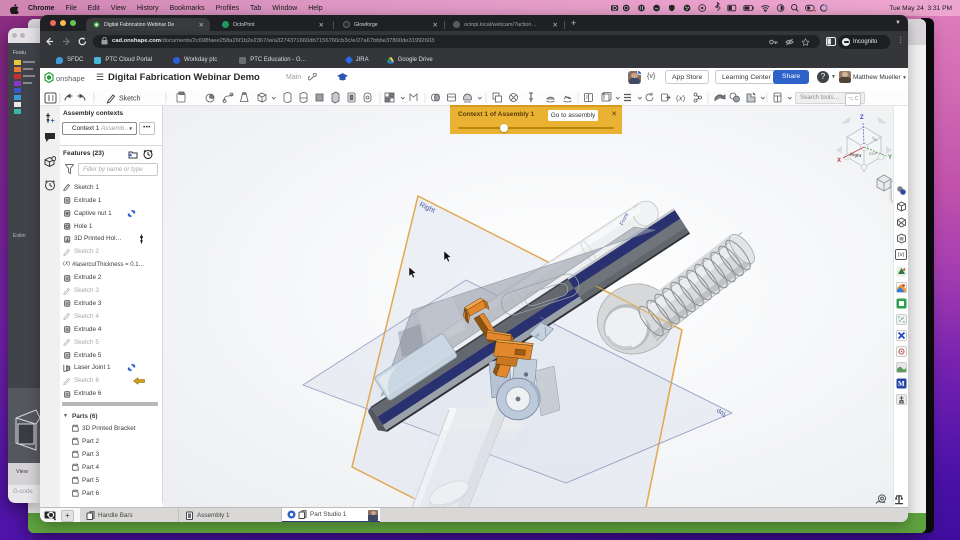 This screenshot has width=960, height=540. What do you see at coordinates (890, 158) in the screenshot?
I see `svg-text: Y` at bounding box center [890, 158].